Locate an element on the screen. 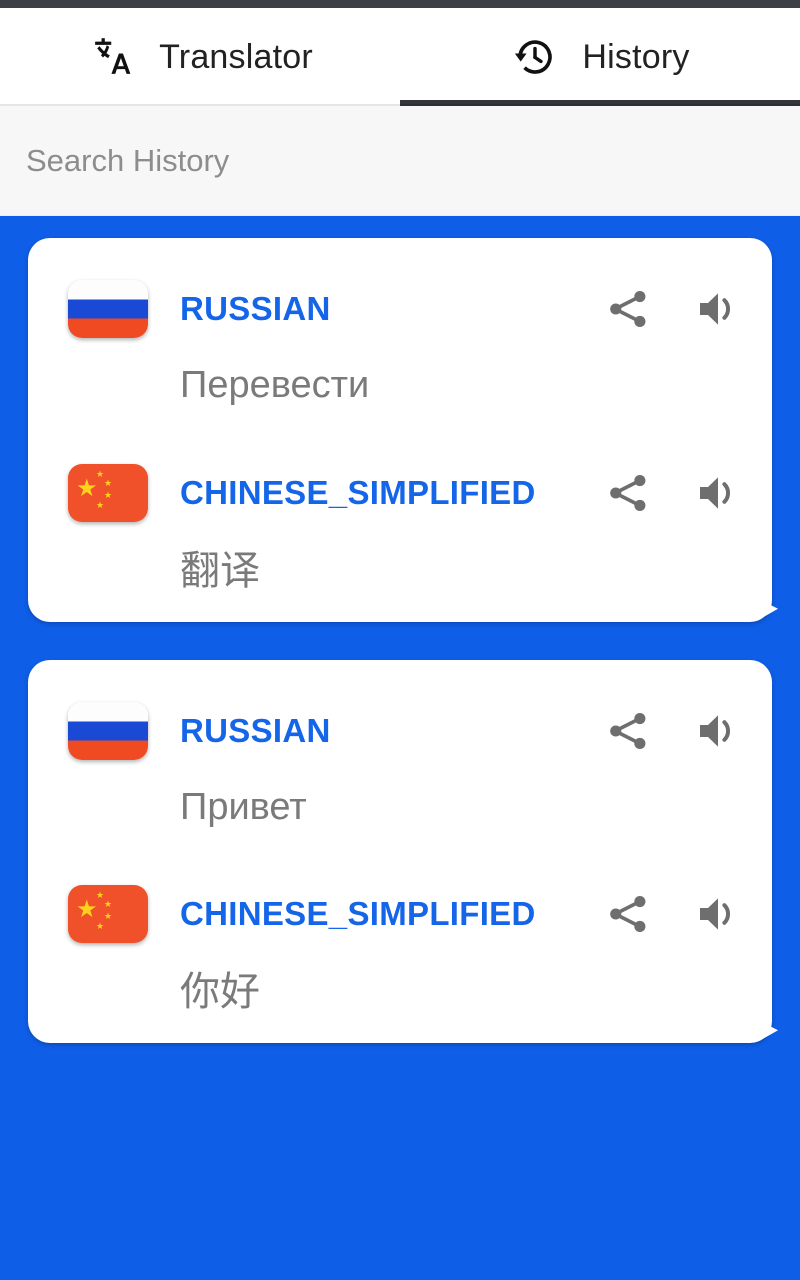 The height and width of the screenshot is (1280, 800). tab-translator-label: Translator is located at coordinates (236, 56).